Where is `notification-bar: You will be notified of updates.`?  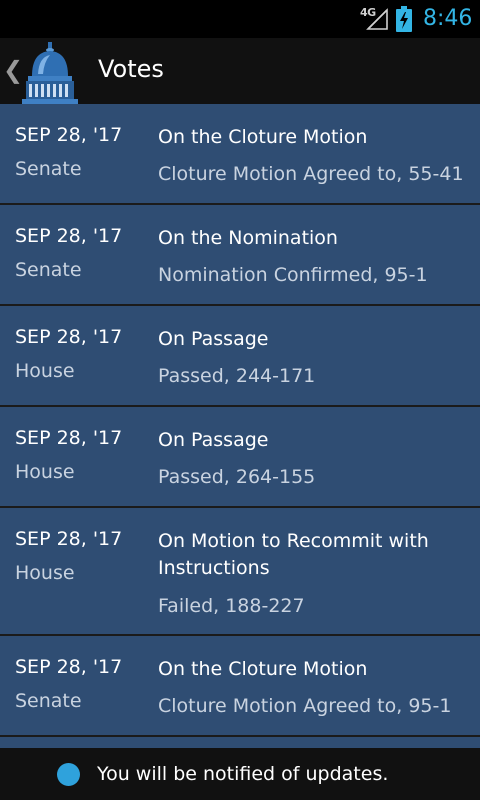
notification-bar: You will be notified of updates. is located at coordinates (240, 774).